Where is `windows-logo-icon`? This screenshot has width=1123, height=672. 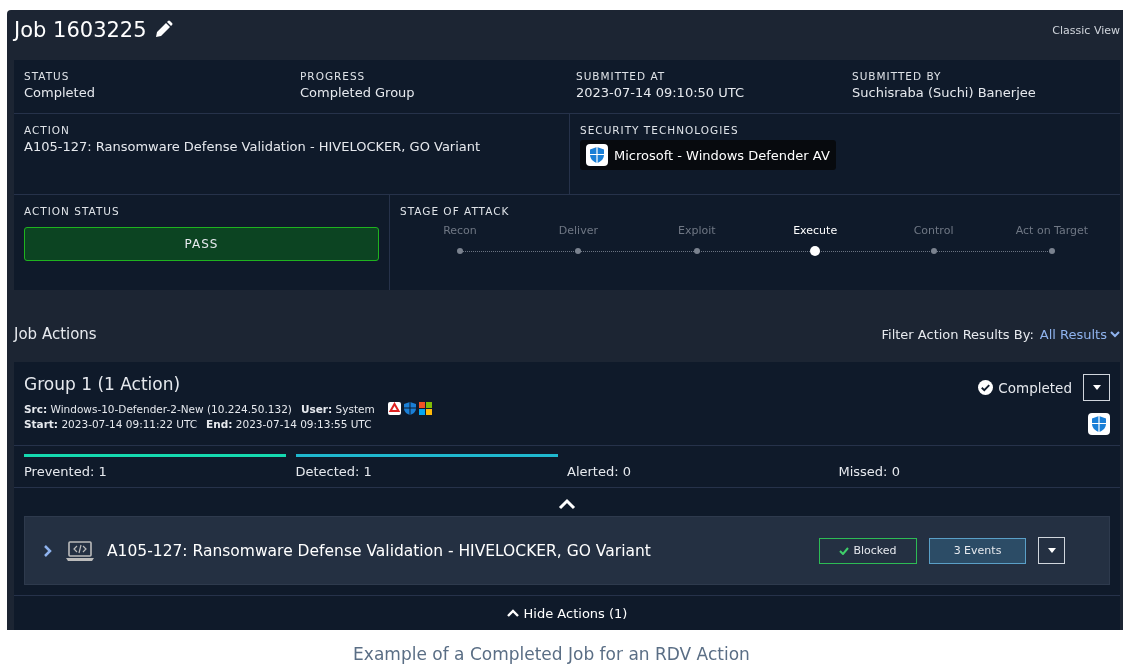 windows-logo-icon is located at coordinates (425, 408).